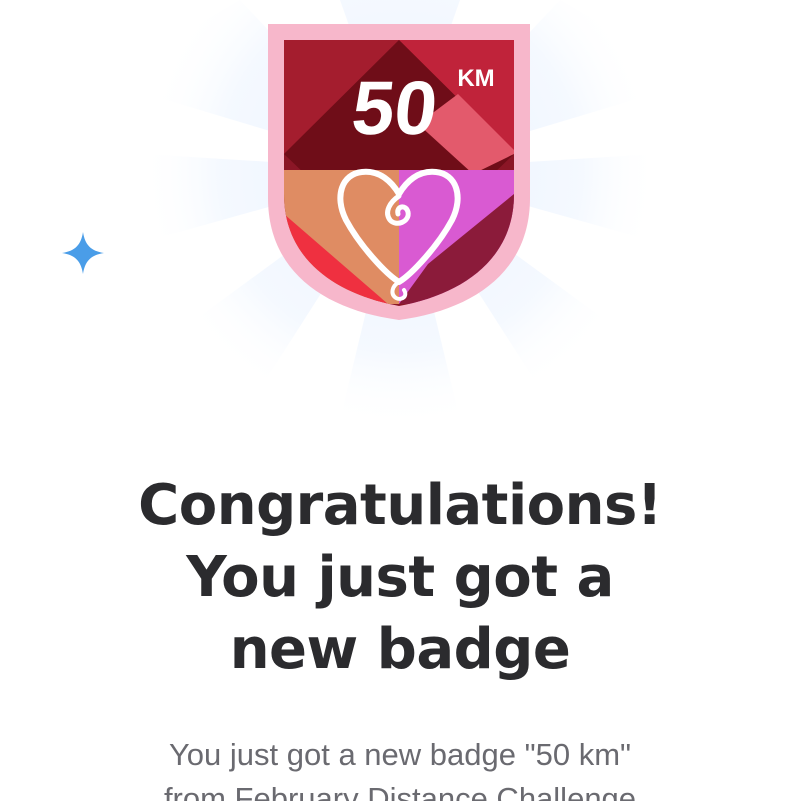 The height and width of the screenshot is (801, 800). I want to click on description-line-2: from February Distance Challenge, so click(400, 791).